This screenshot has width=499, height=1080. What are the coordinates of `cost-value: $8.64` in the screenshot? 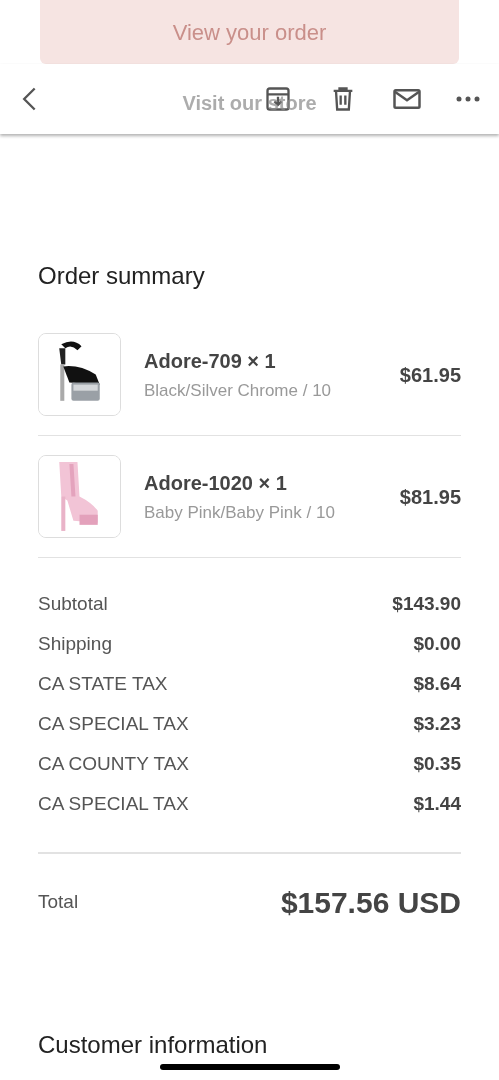 It's located at (437, 683).